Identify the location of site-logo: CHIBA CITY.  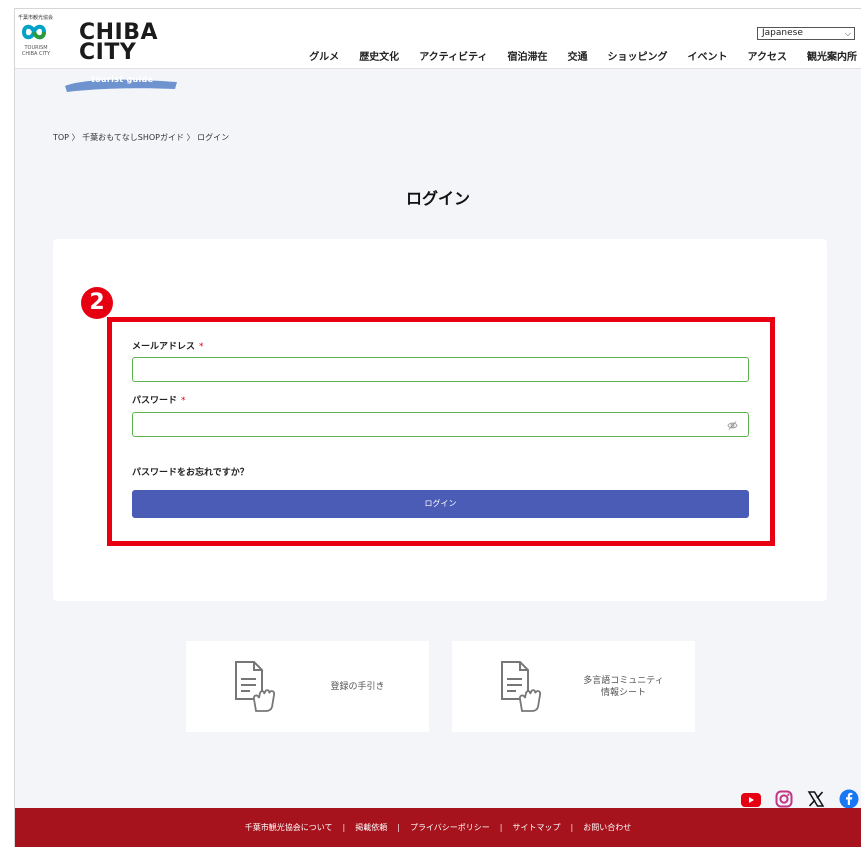
(118, 43).